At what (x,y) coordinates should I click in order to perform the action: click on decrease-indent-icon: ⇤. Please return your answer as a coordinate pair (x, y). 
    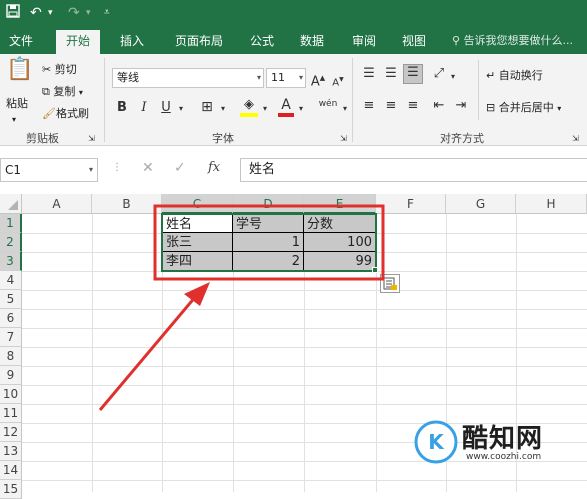
    Looking at the image, I should click on (439, 106).